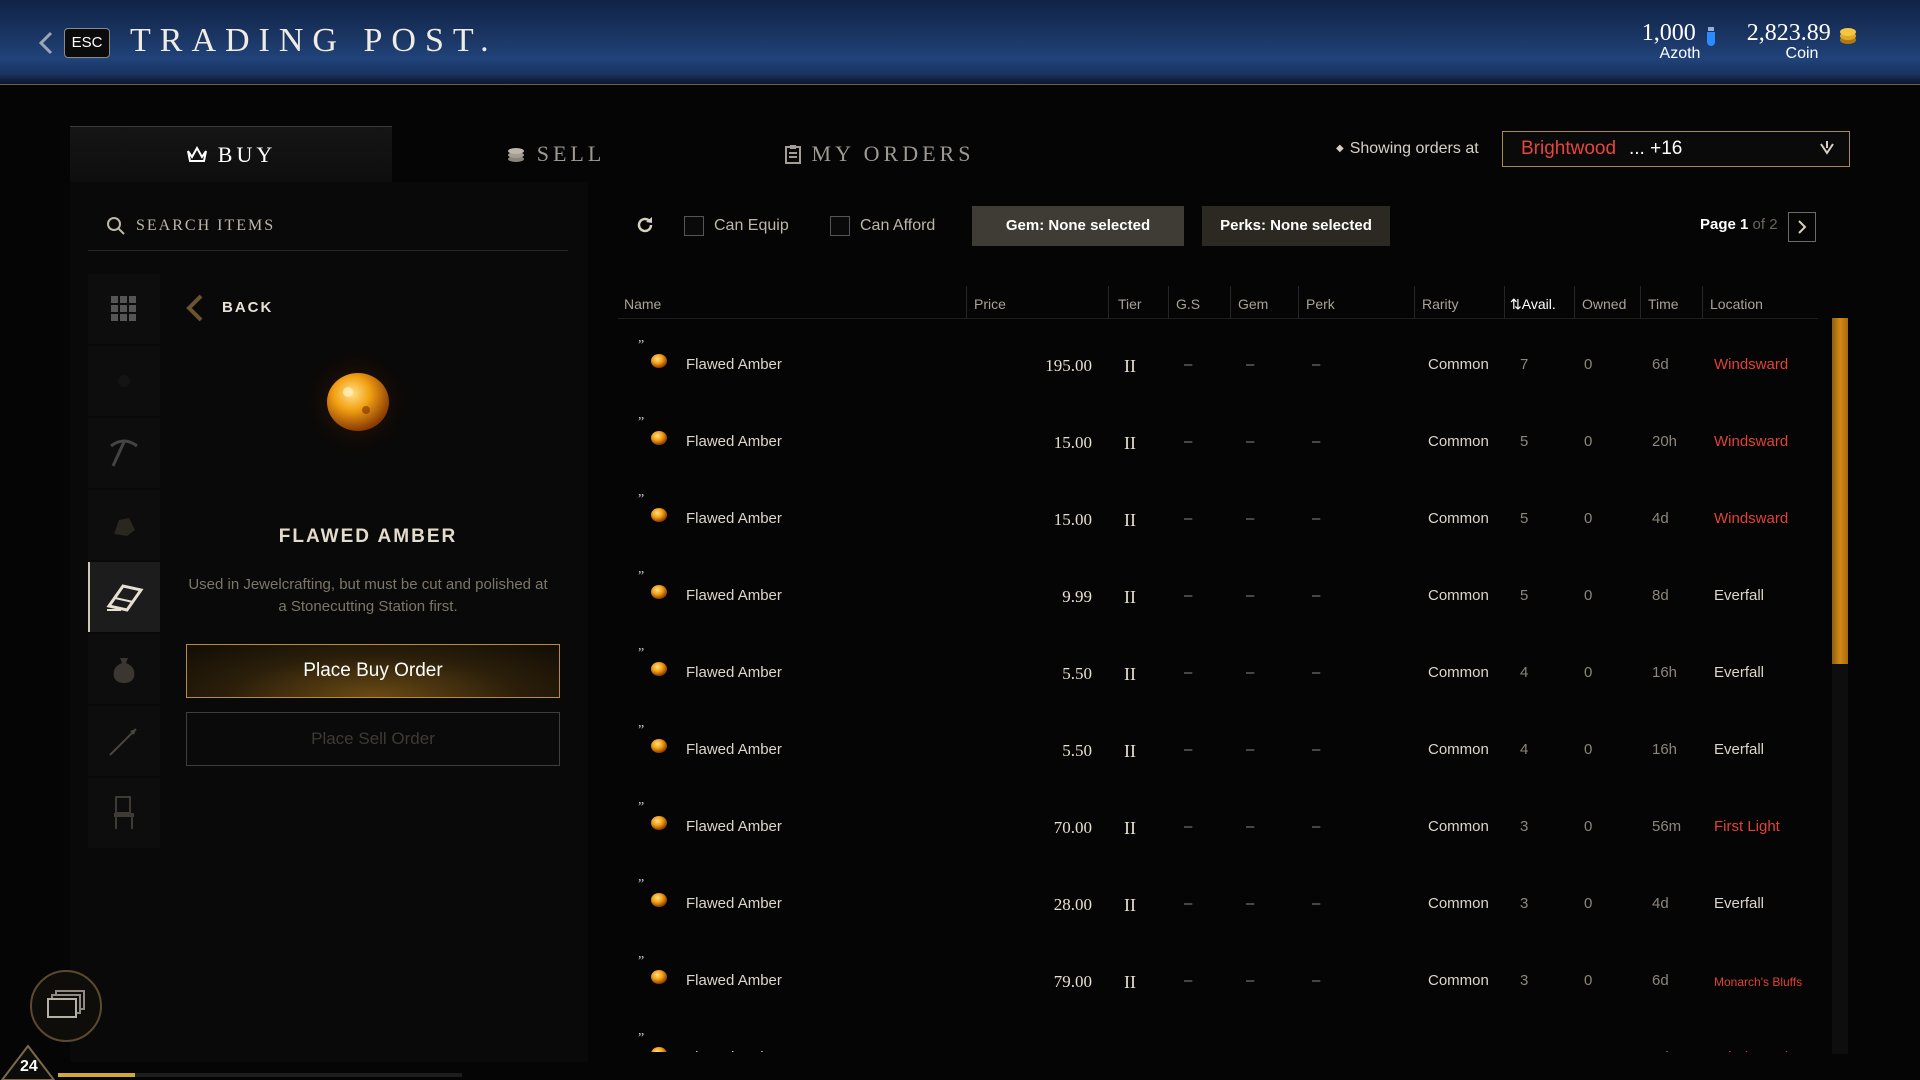 This screenshot has height=1080, width=1920. What do you see at coordinates (882, 226) in the screenshot?
I see `can-afford-checkbox: Can Afford` at bounding box center [882, 226].